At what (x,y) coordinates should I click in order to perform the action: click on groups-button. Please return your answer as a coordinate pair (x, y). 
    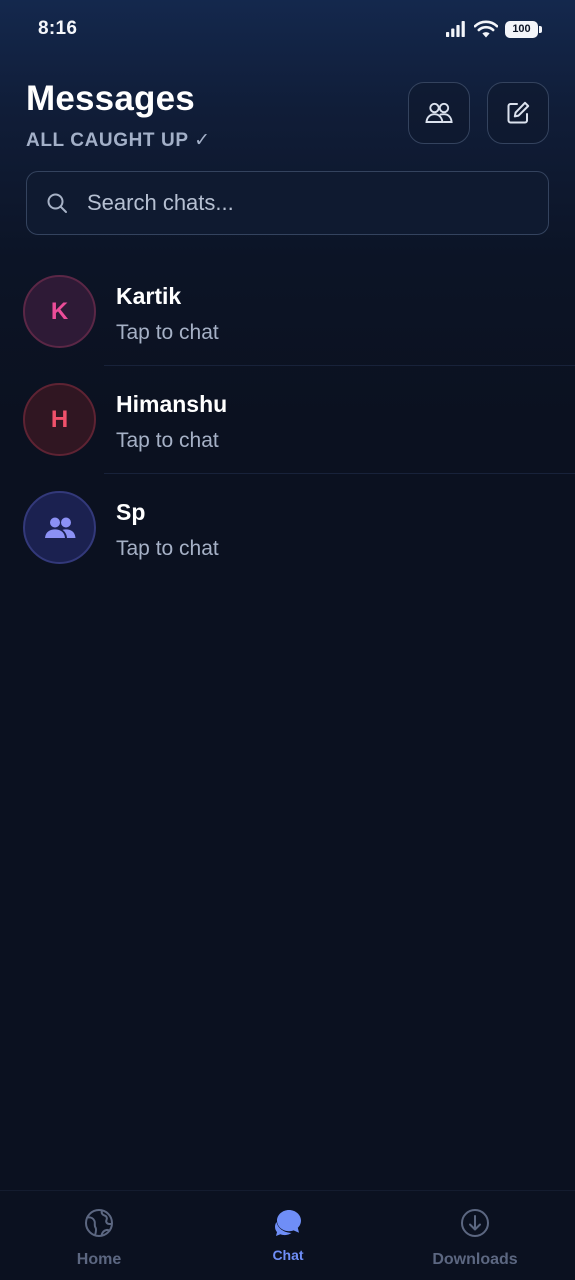
    Looking at the image, I should click on (439, 113).